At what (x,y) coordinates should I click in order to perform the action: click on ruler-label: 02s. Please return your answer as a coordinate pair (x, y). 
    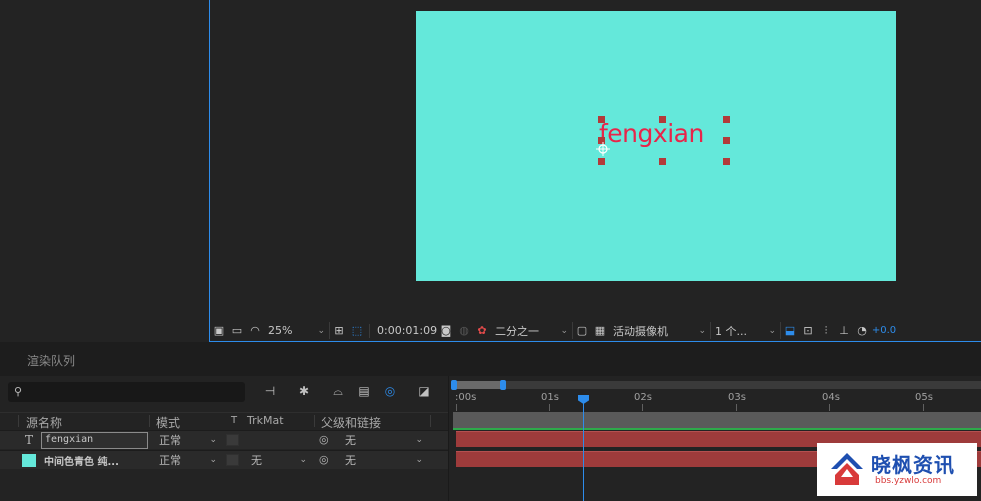
    Looking at the image, I should click on (643, 397).